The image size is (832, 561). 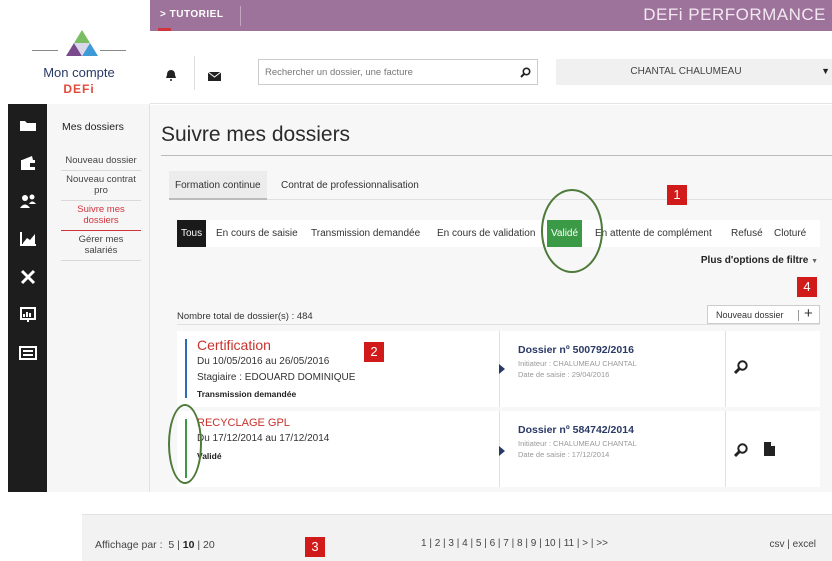 What do you see at coordinates (790, 233) in the screenshot?
I see `filter-closed: Cloturé` at bounding box center [790, 233].